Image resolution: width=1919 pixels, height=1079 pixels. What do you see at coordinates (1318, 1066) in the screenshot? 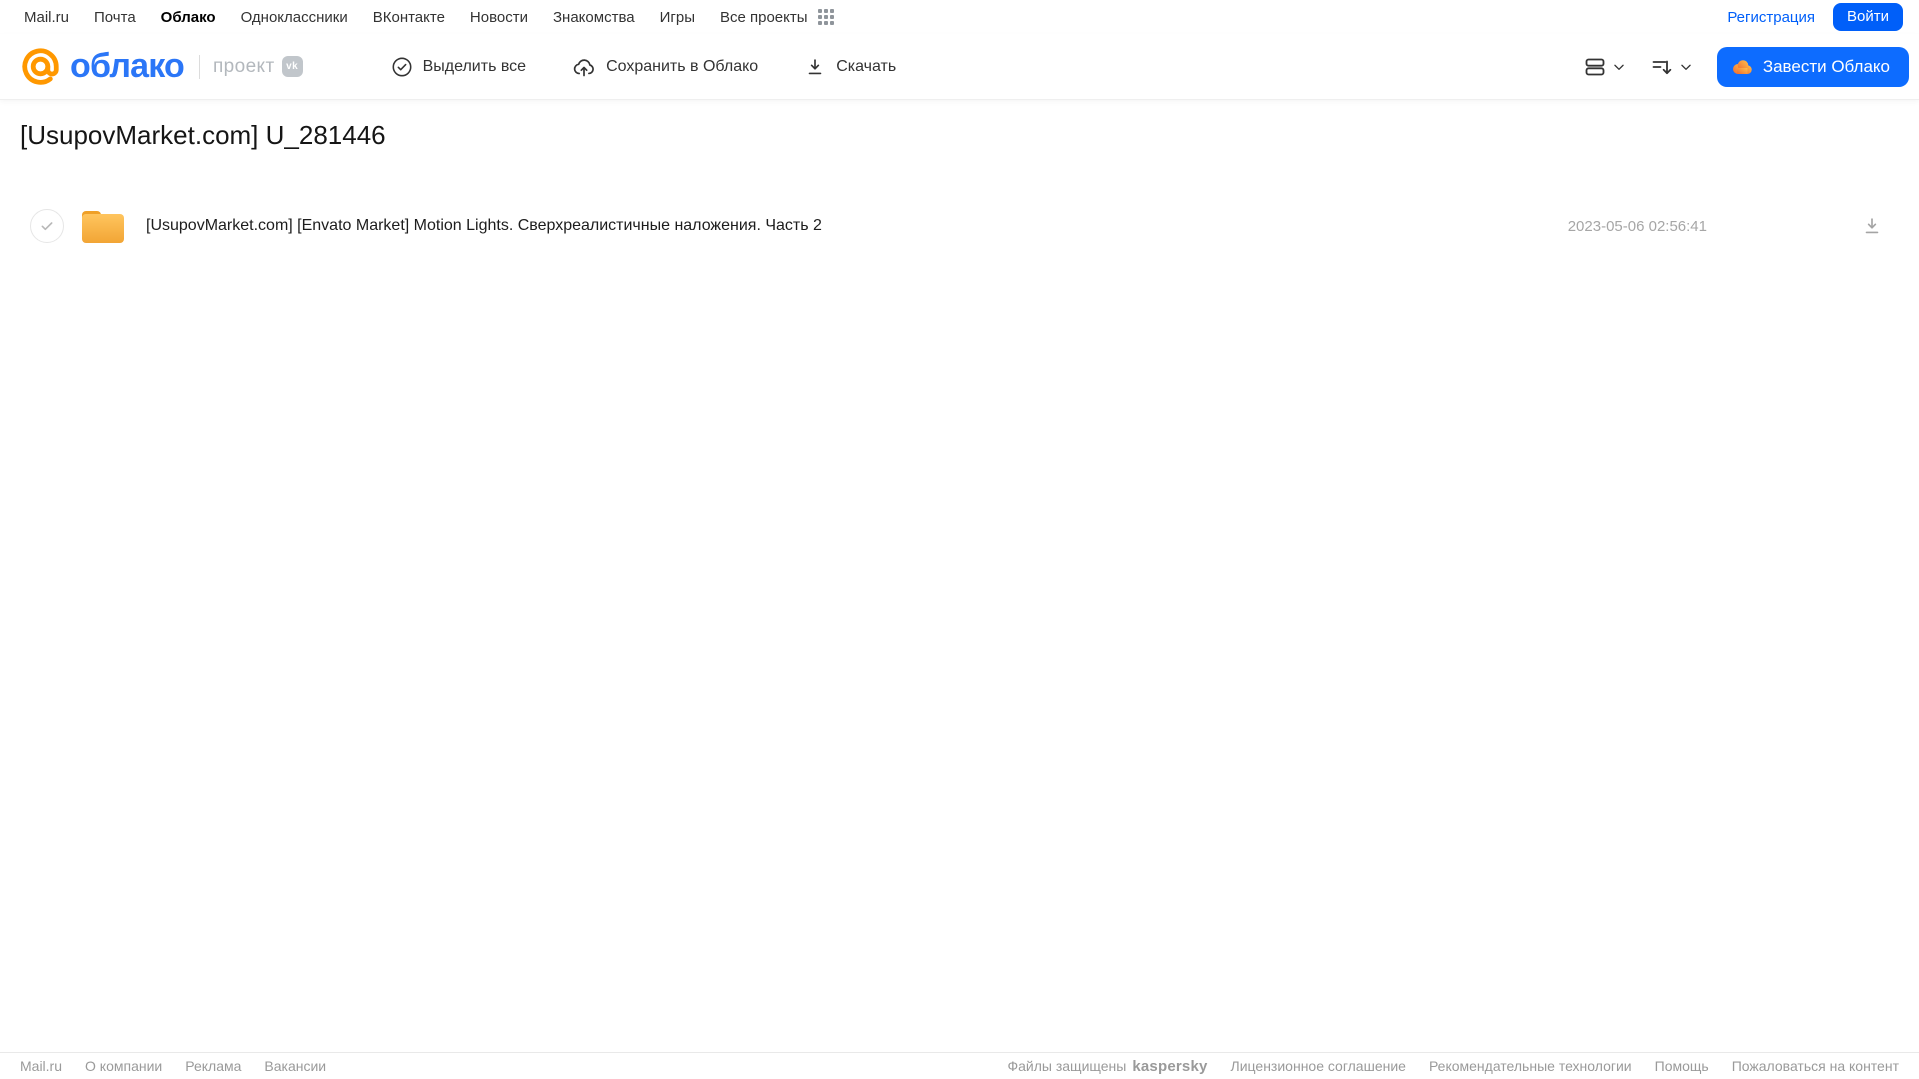
I see `footer-link-license: Лицензионное соглашение` at bounding box center [1318, 1066].